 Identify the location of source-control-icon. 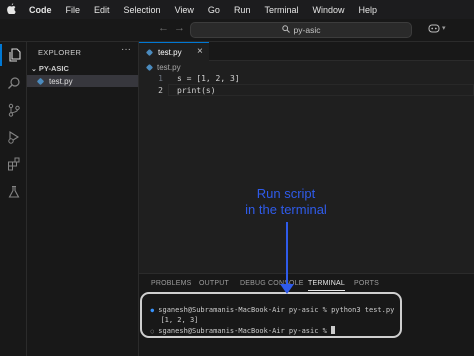
(13, 110).